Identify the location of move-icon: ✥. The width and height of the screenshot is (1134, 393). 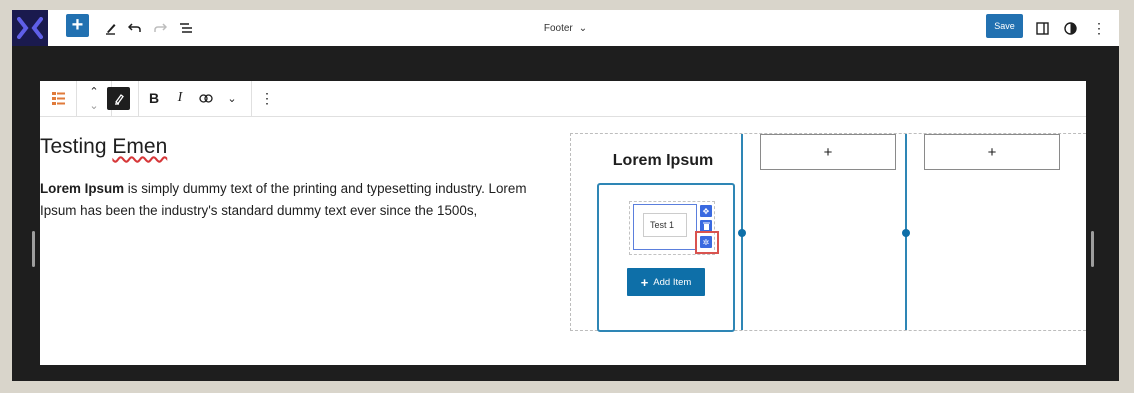
(706, 211).